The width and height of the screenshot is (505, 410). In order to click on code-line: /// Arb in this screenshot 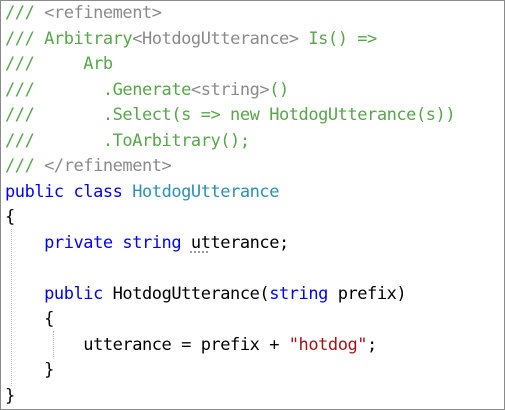, I will do `click(59, 64)`.